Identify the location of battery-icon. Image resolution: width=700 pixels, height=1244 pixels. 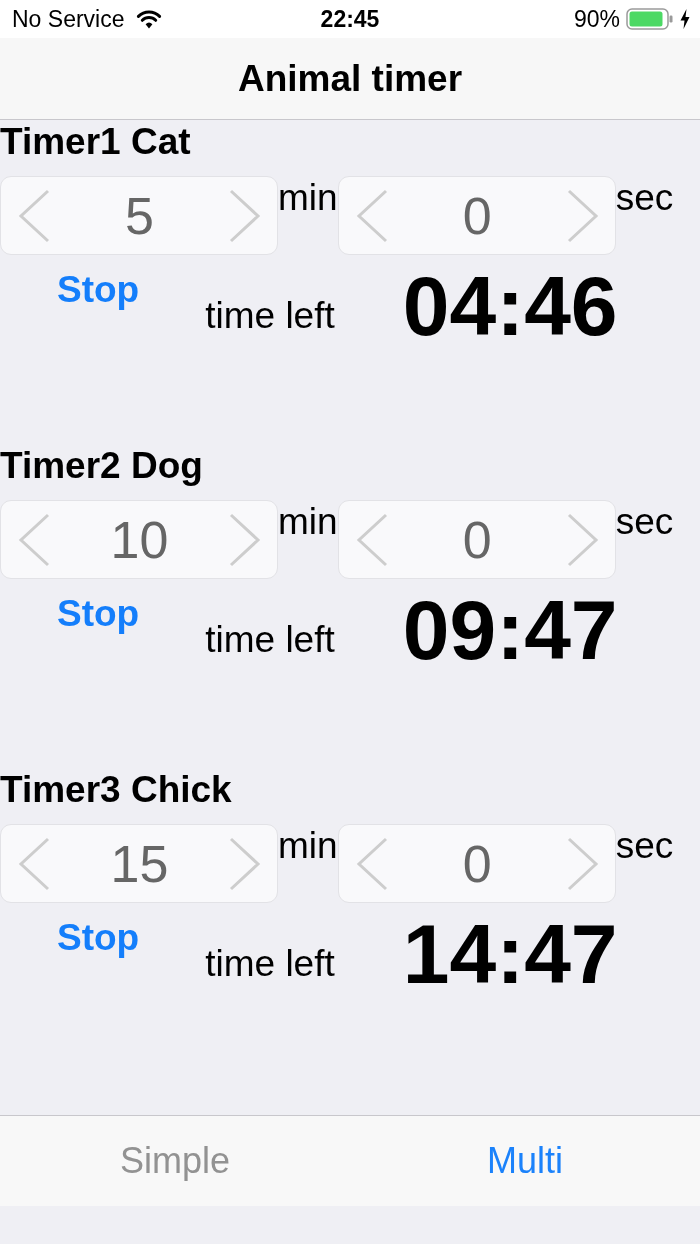
(650, 19).